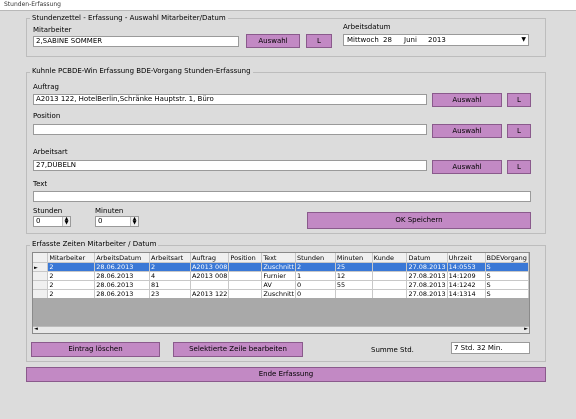  I want to click on arbeitsart-auswahl-button: Auswahl, so click(467, 167).